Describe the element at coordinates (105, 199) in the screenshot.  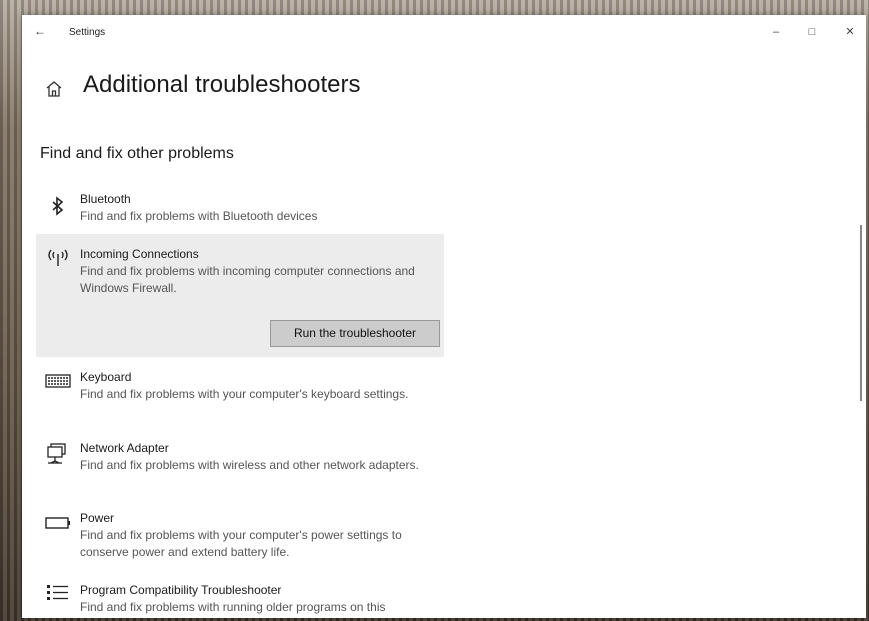
I see `item-name: Bluetooth` at that location.